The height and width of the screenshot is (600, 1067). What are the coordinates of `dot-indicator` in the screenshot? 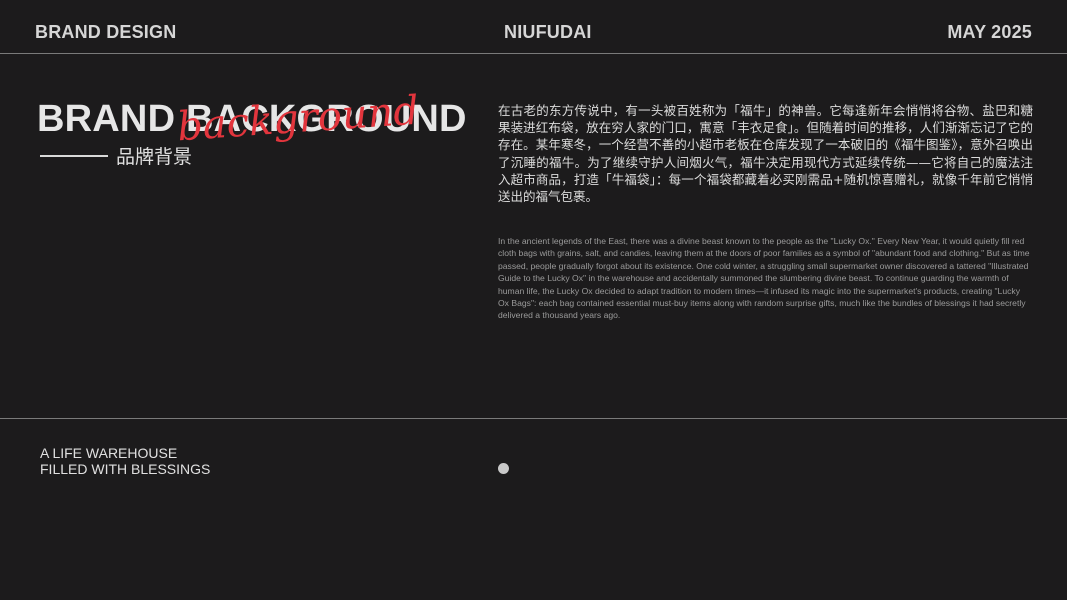 It's located at (503, 468).